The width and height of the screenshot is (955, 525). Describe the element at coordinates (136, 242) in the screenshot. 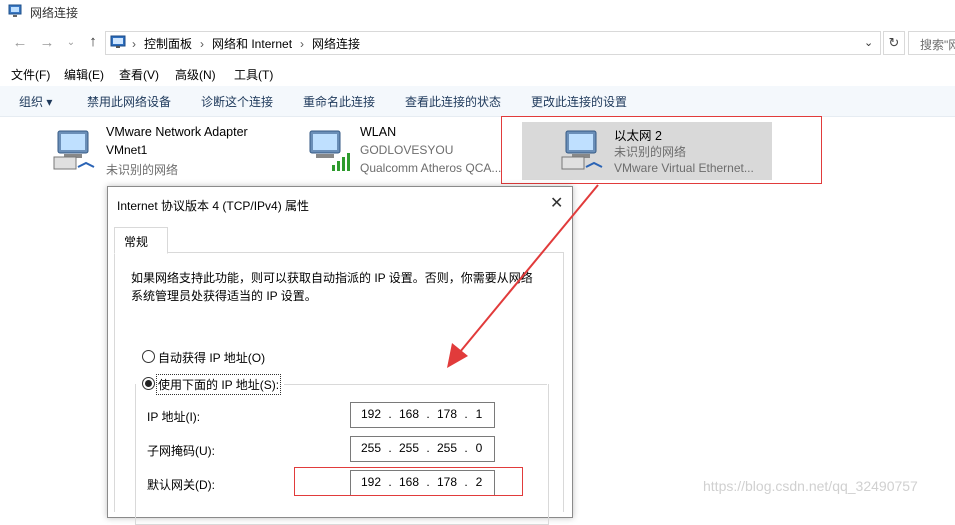

I see `tab-label: 常规` at that location.